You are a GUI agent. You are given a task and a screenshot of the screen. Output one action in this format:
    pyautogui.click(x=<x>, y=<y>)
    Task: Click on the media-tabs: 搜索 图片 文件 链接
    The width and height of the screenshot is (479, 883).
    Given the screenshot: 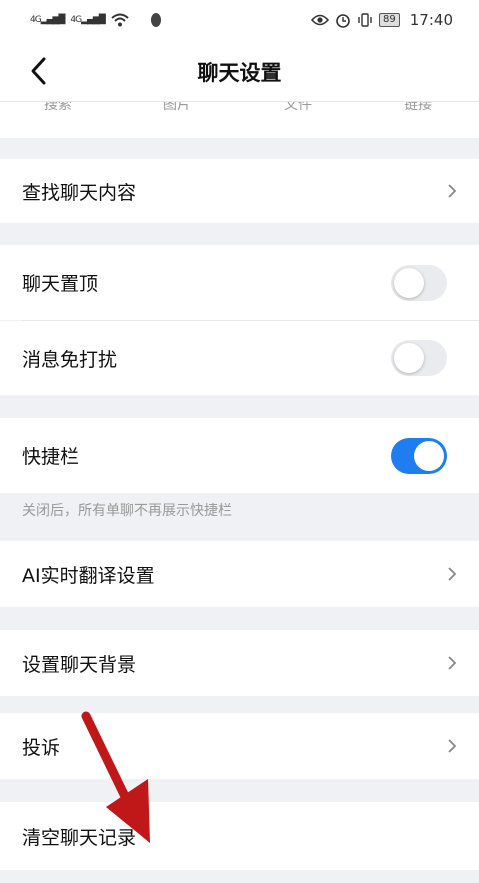 What is the action you would take?
    pyautogui.click(x=239, y=120)
    